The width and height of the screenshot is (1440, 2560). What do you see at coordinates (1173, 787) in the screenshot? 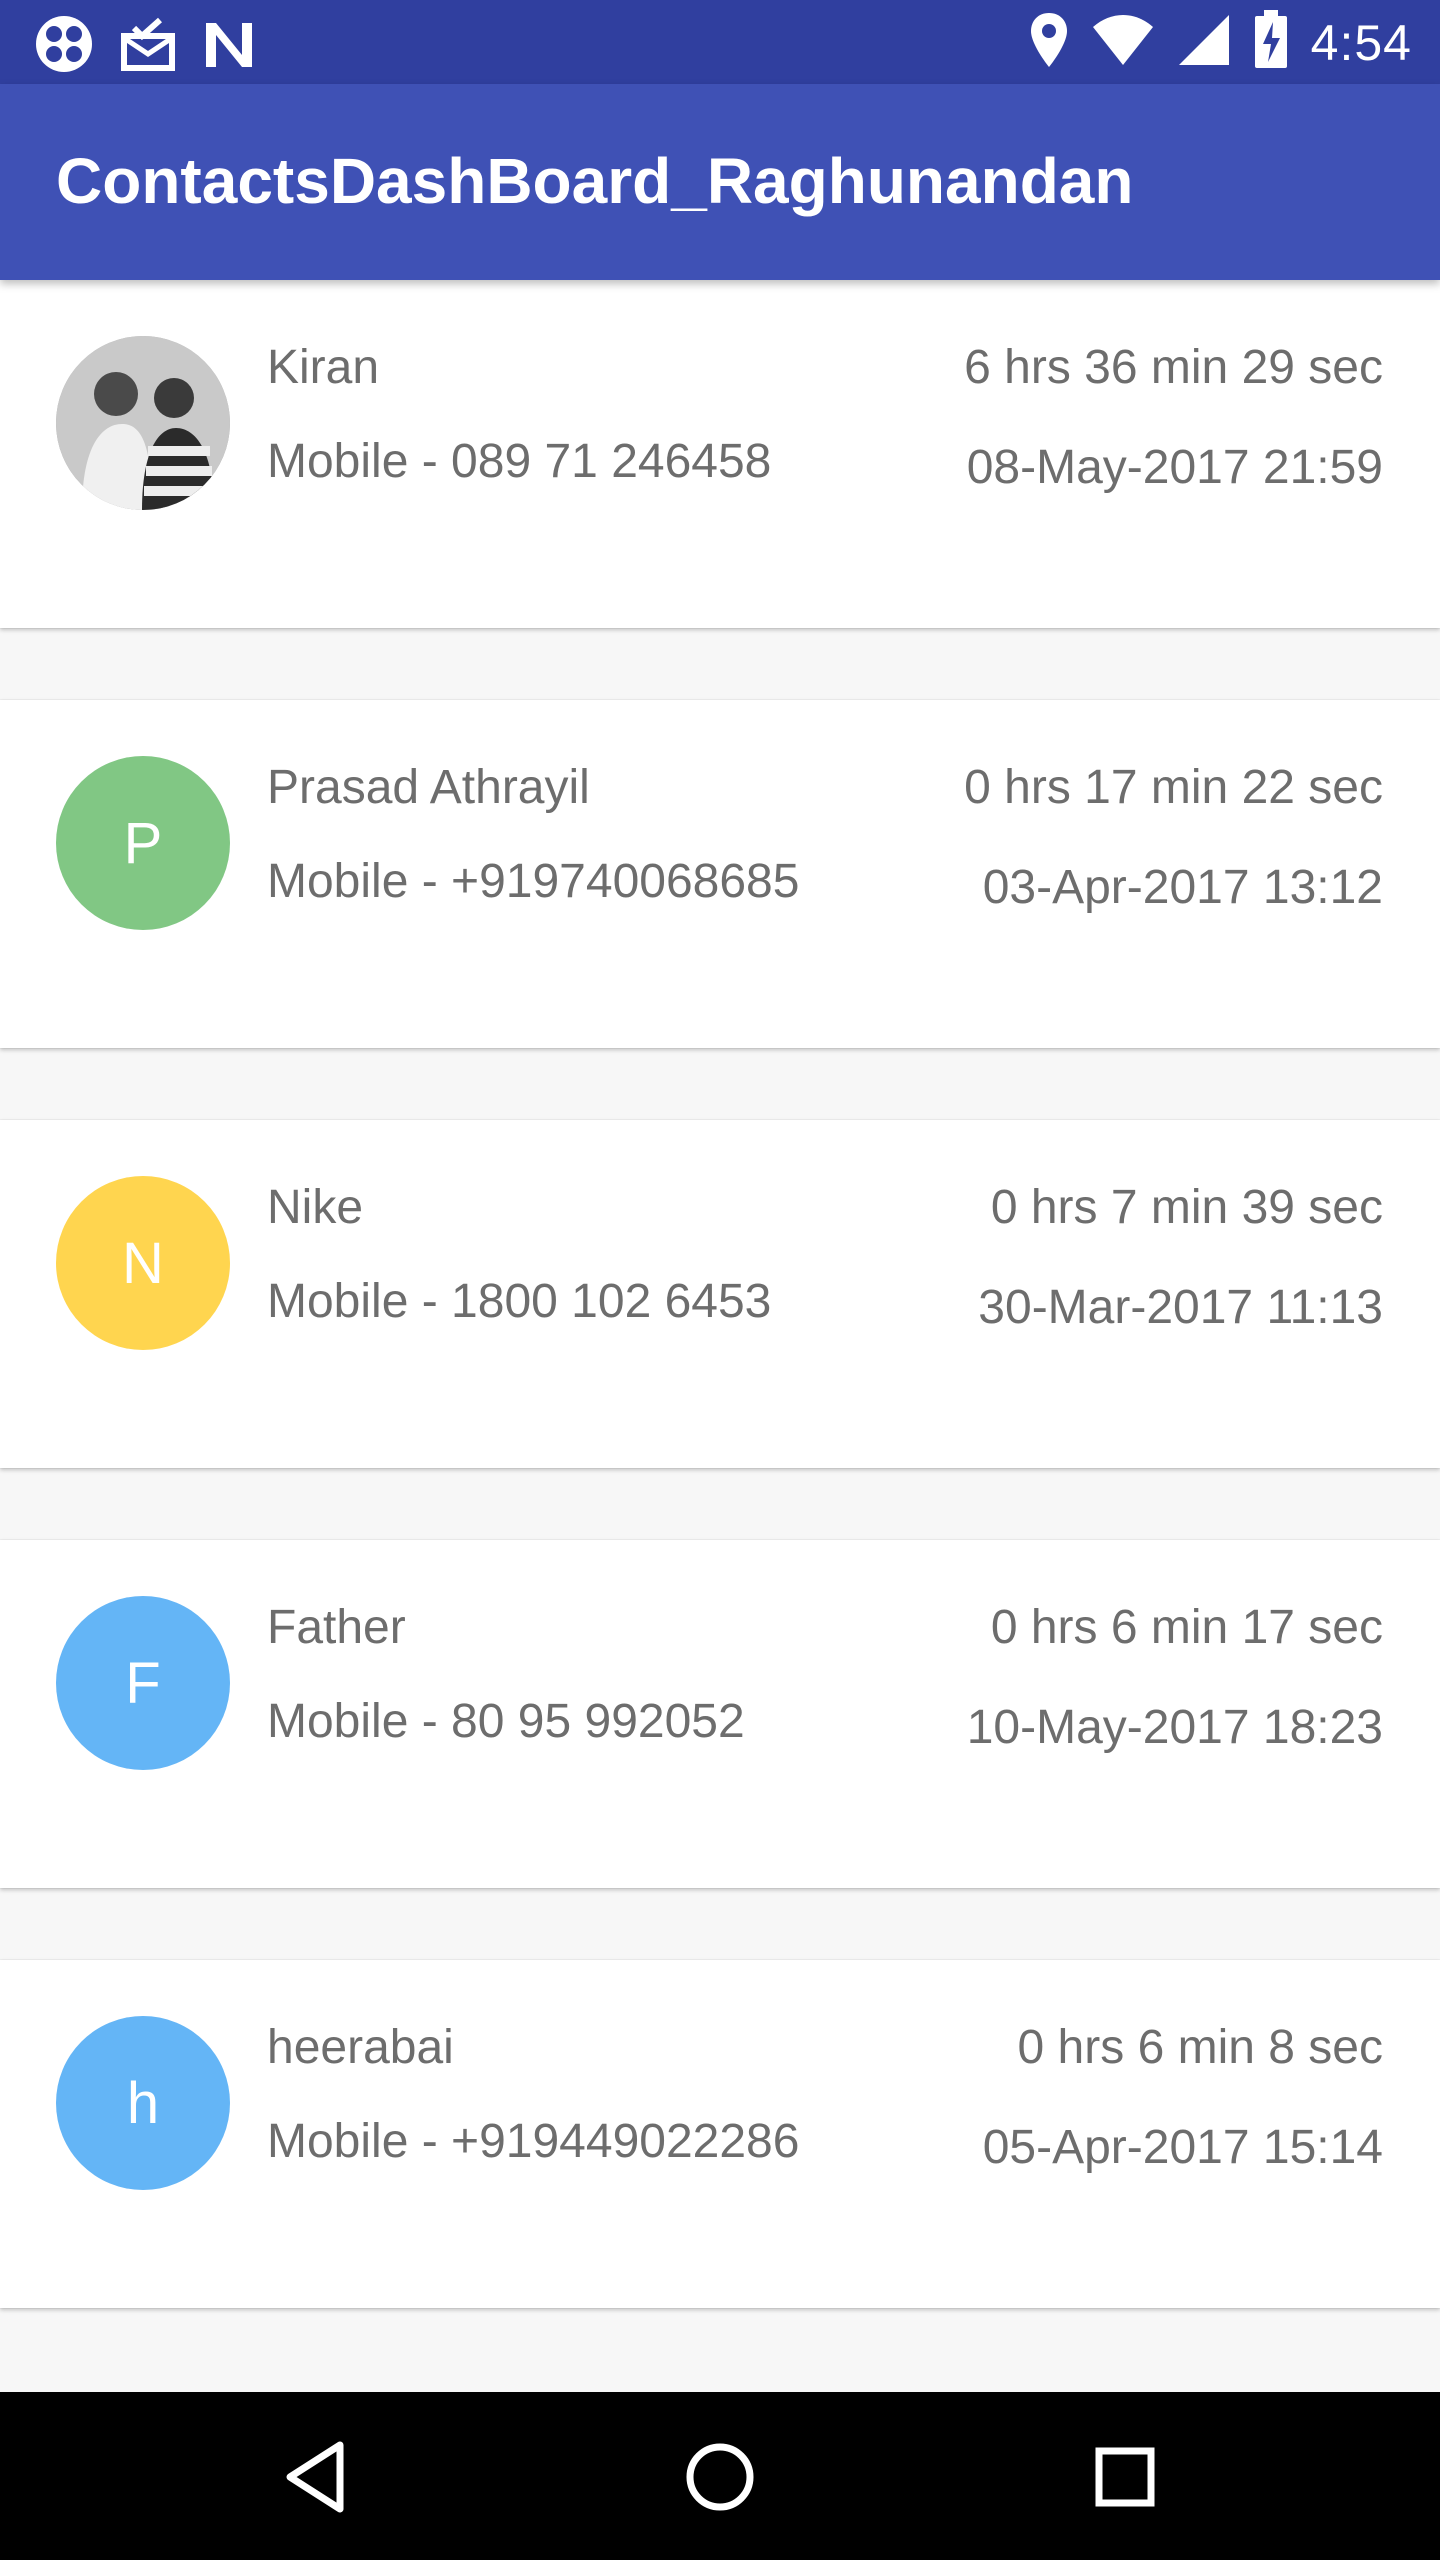
I see `call-duration: 0 hrs 17 min 22 sec` at bounding box center [1173, 787].